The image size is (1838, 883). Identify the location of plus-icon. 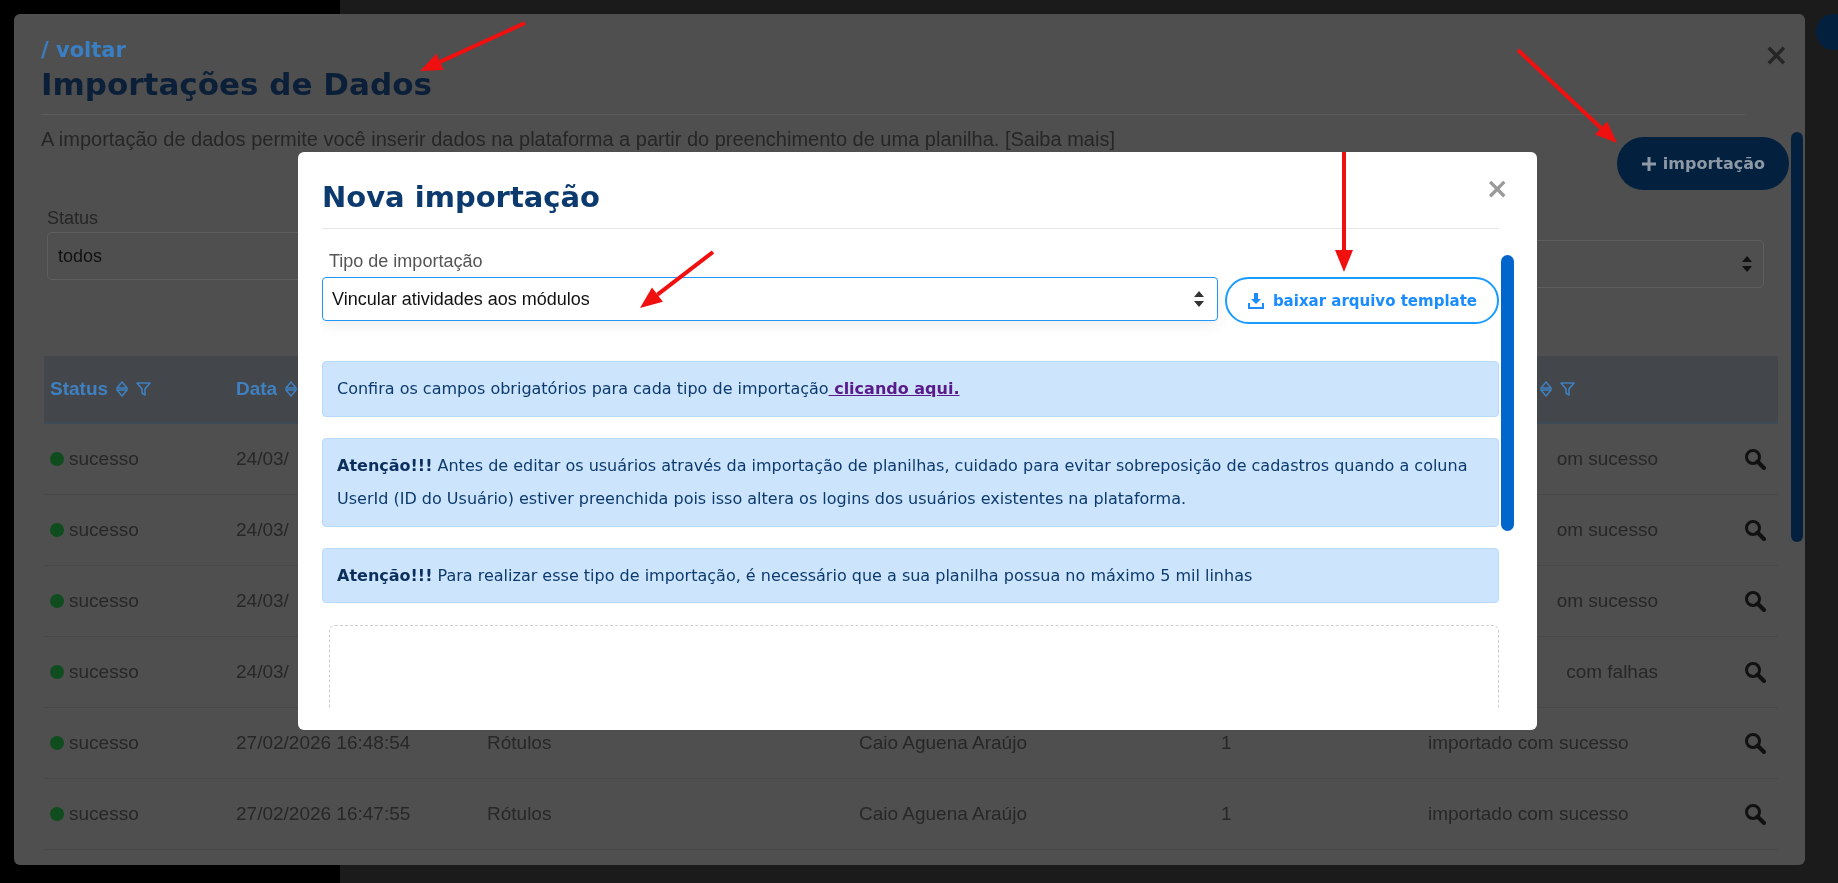
(1648, 163).